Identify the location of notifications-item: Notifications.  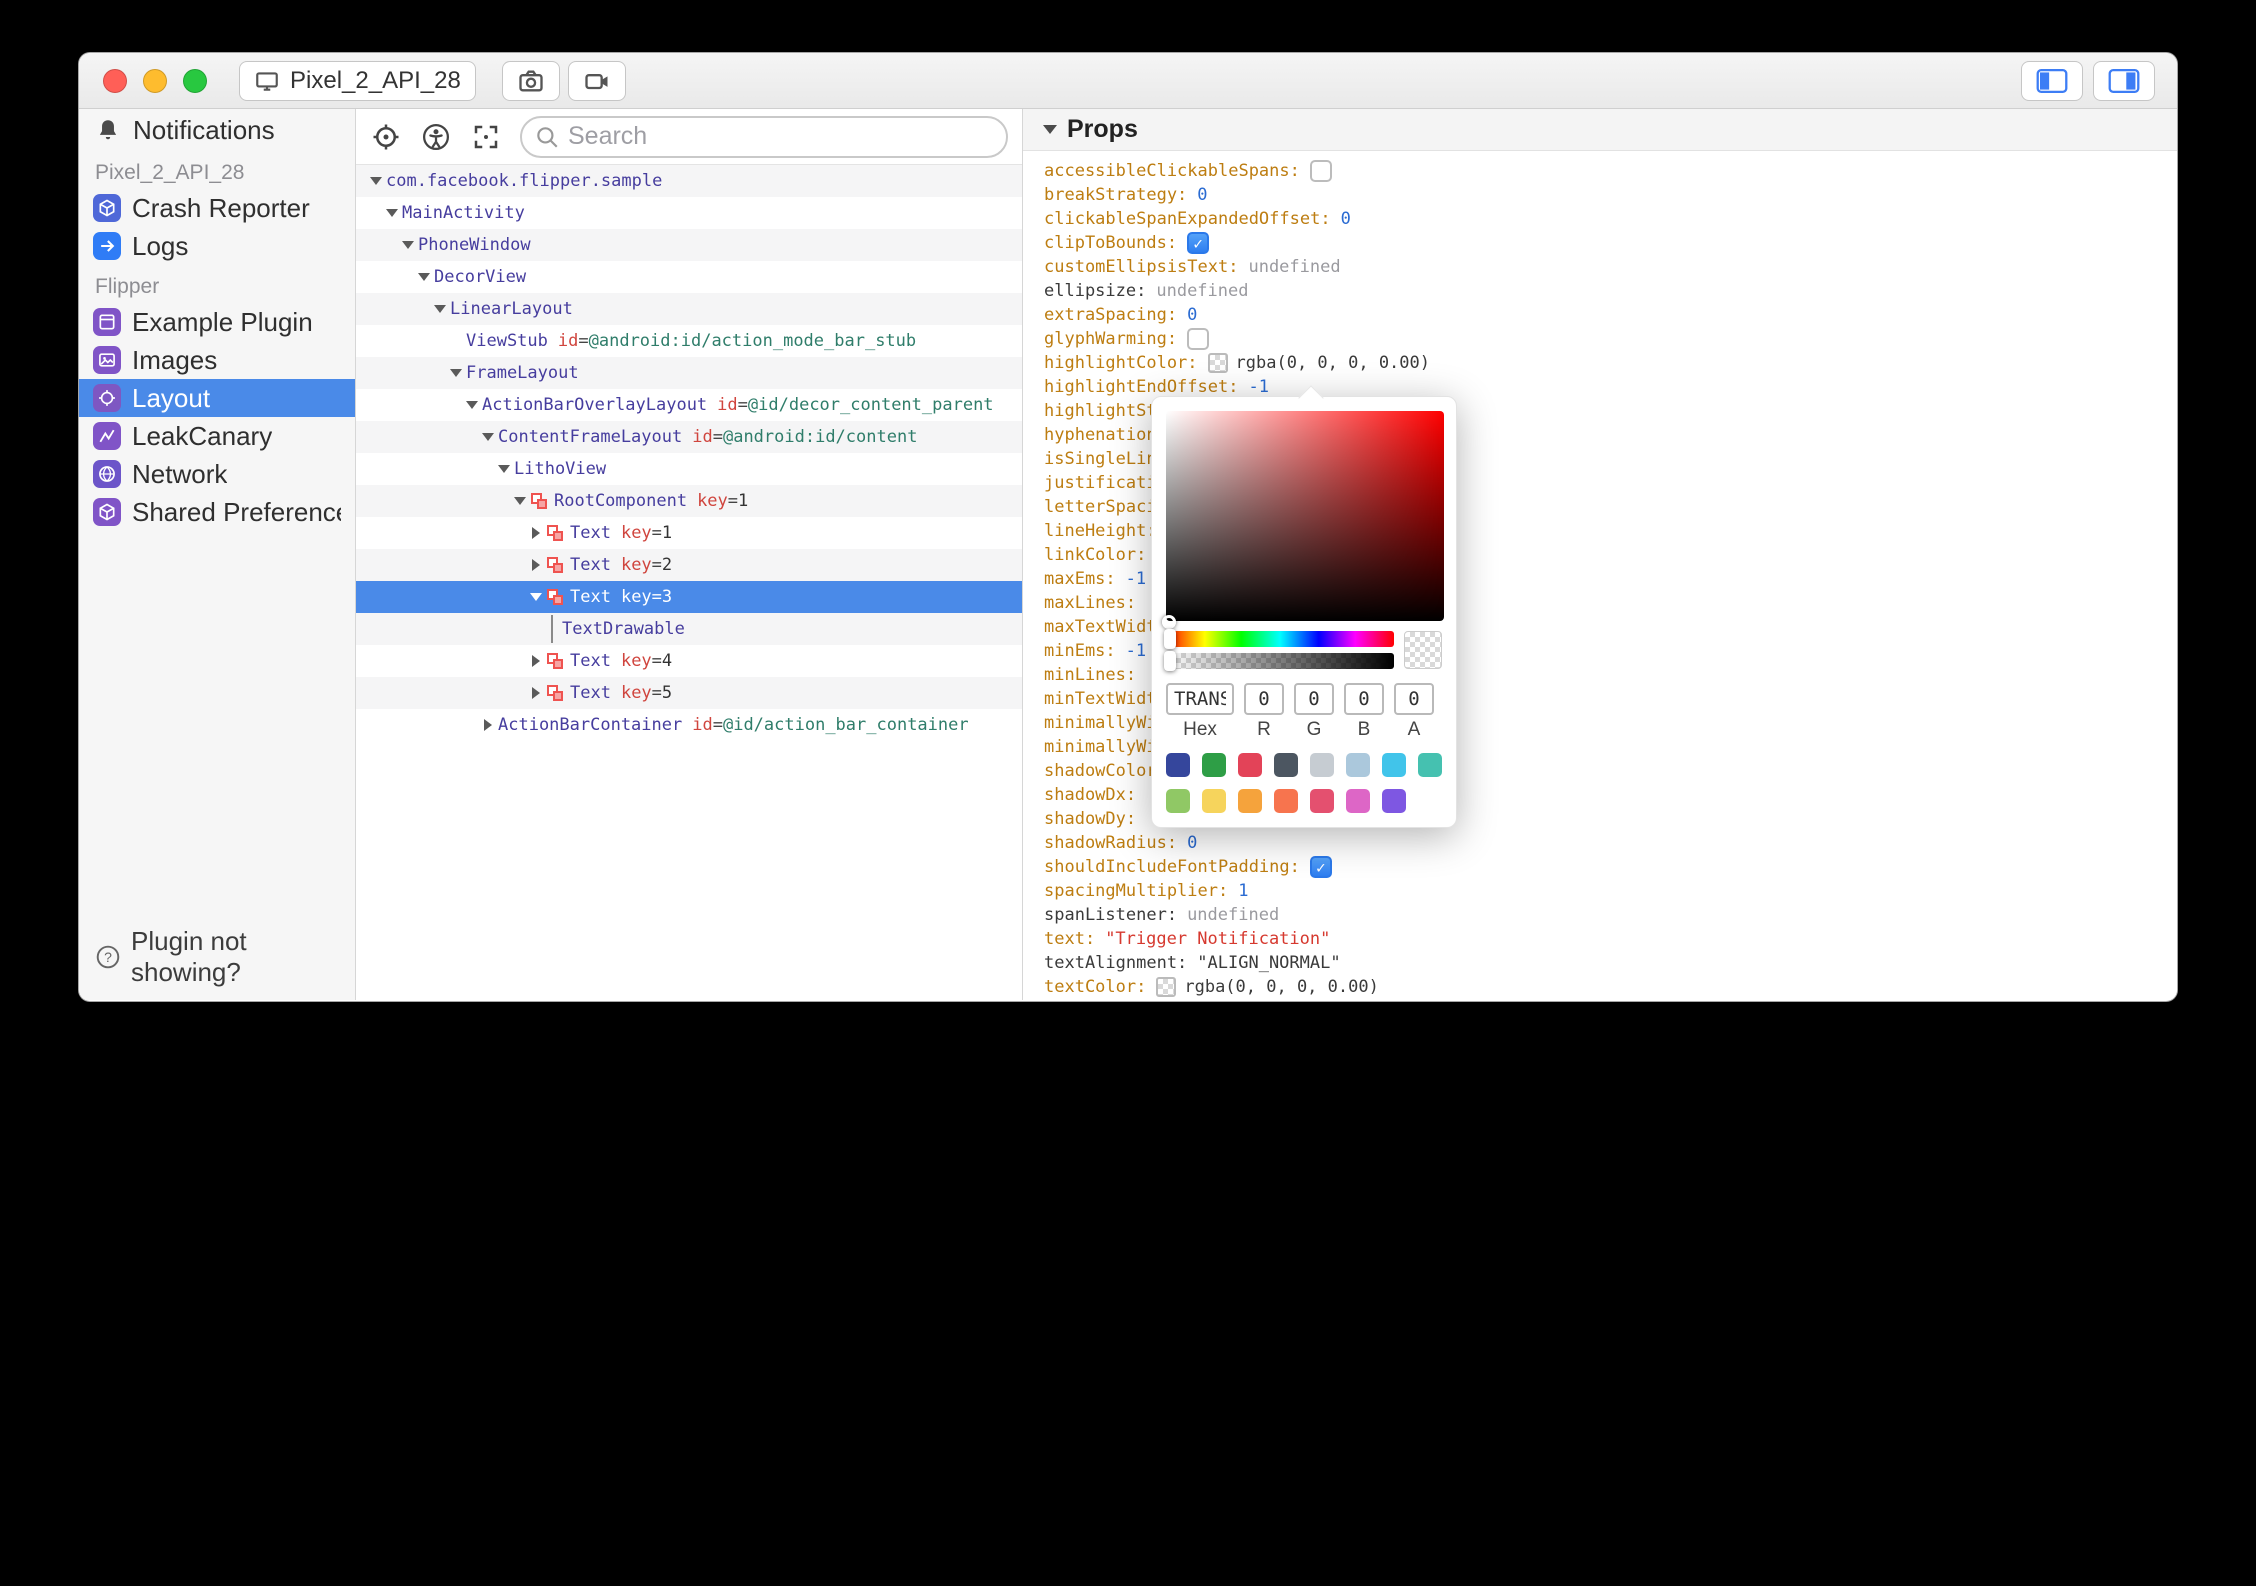
(217, 130).